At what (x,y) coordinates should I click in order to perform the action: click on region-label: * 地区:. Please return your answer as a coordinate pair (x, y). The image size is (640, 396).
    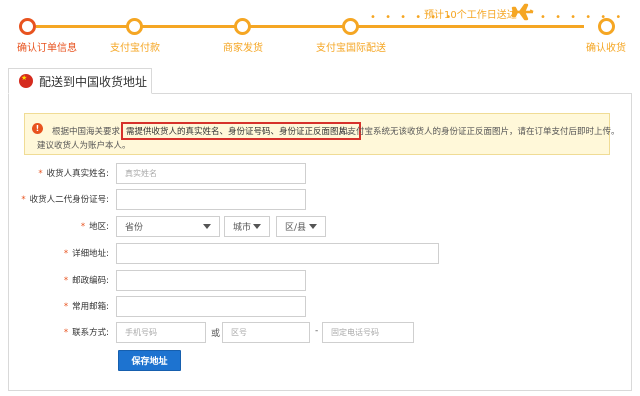
    Looking at the image, I should click on (94, 227).